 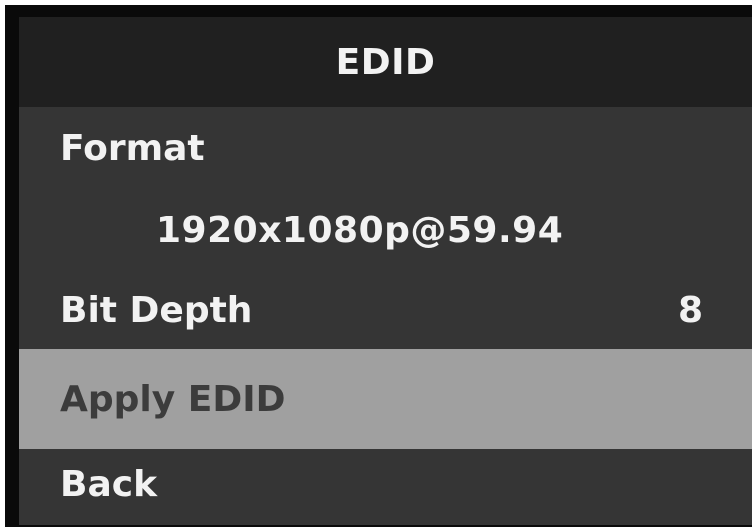 What do you see at coordinates (690, 310) in the screenshot?
I see `bit-depth-value: 8` at bounding box center [690, 310].